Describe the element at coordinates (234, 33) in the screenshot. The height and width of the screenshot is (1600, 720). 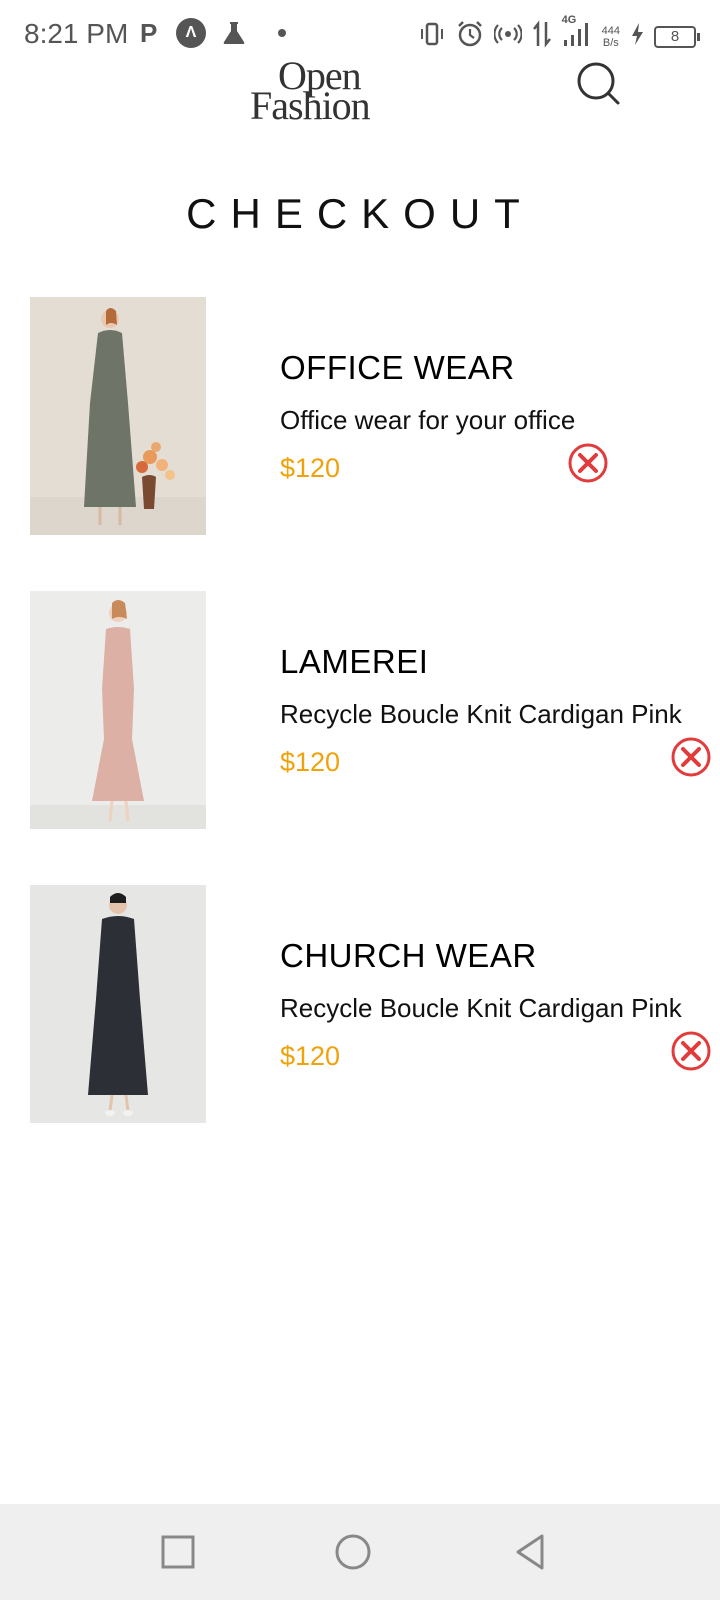
I see `flask-icon` at that location.